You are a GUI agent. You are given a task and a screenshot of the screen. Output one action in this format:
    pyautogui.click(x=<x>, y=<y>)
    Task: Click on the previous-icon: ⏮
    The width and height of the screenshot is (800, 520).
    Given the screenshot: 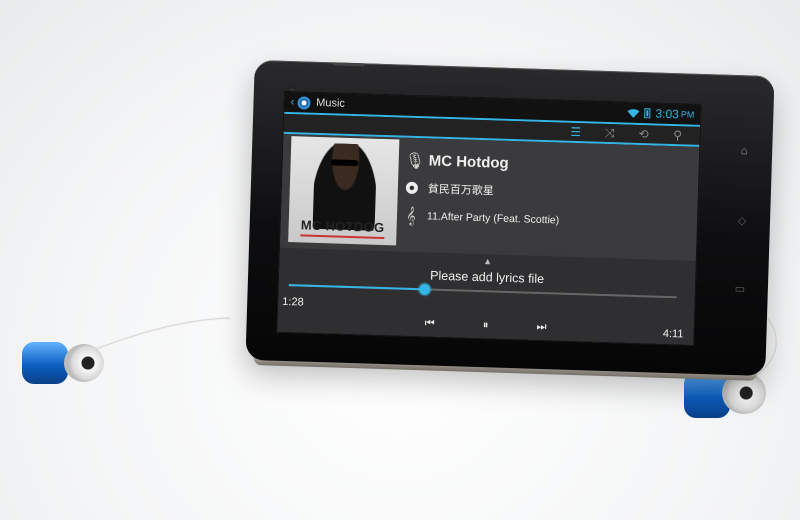 What is the action you would take?
    pyautogui.click(x=429, y=323)
    